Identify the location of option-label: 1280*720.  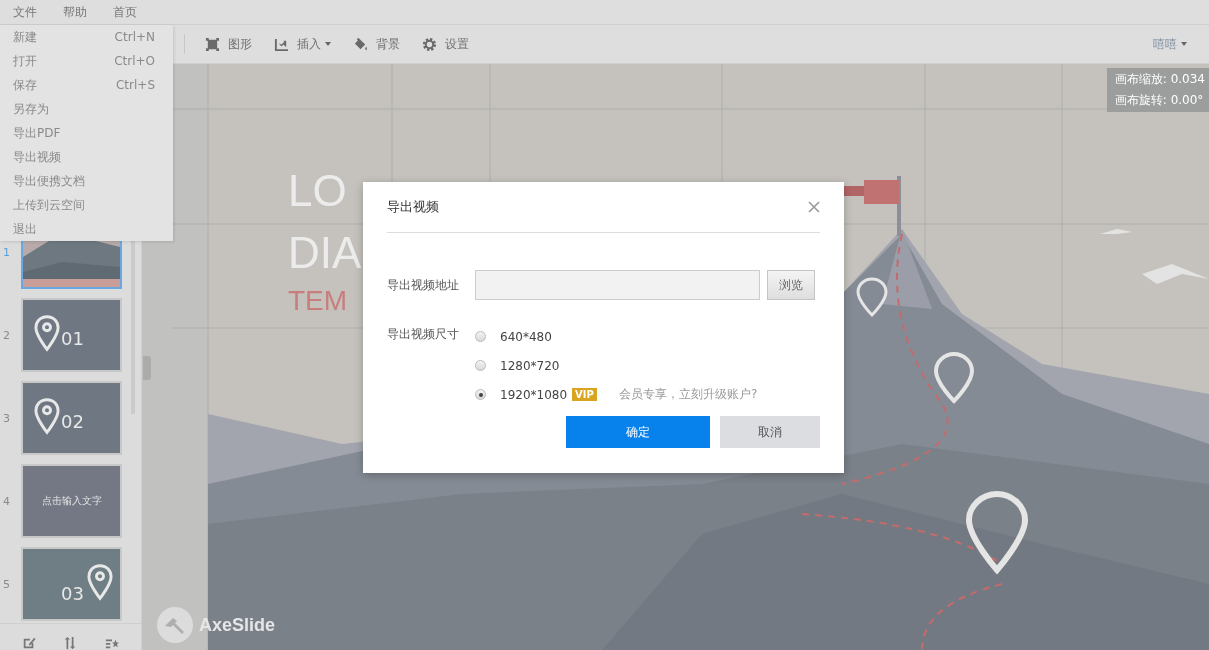
(530, 365).